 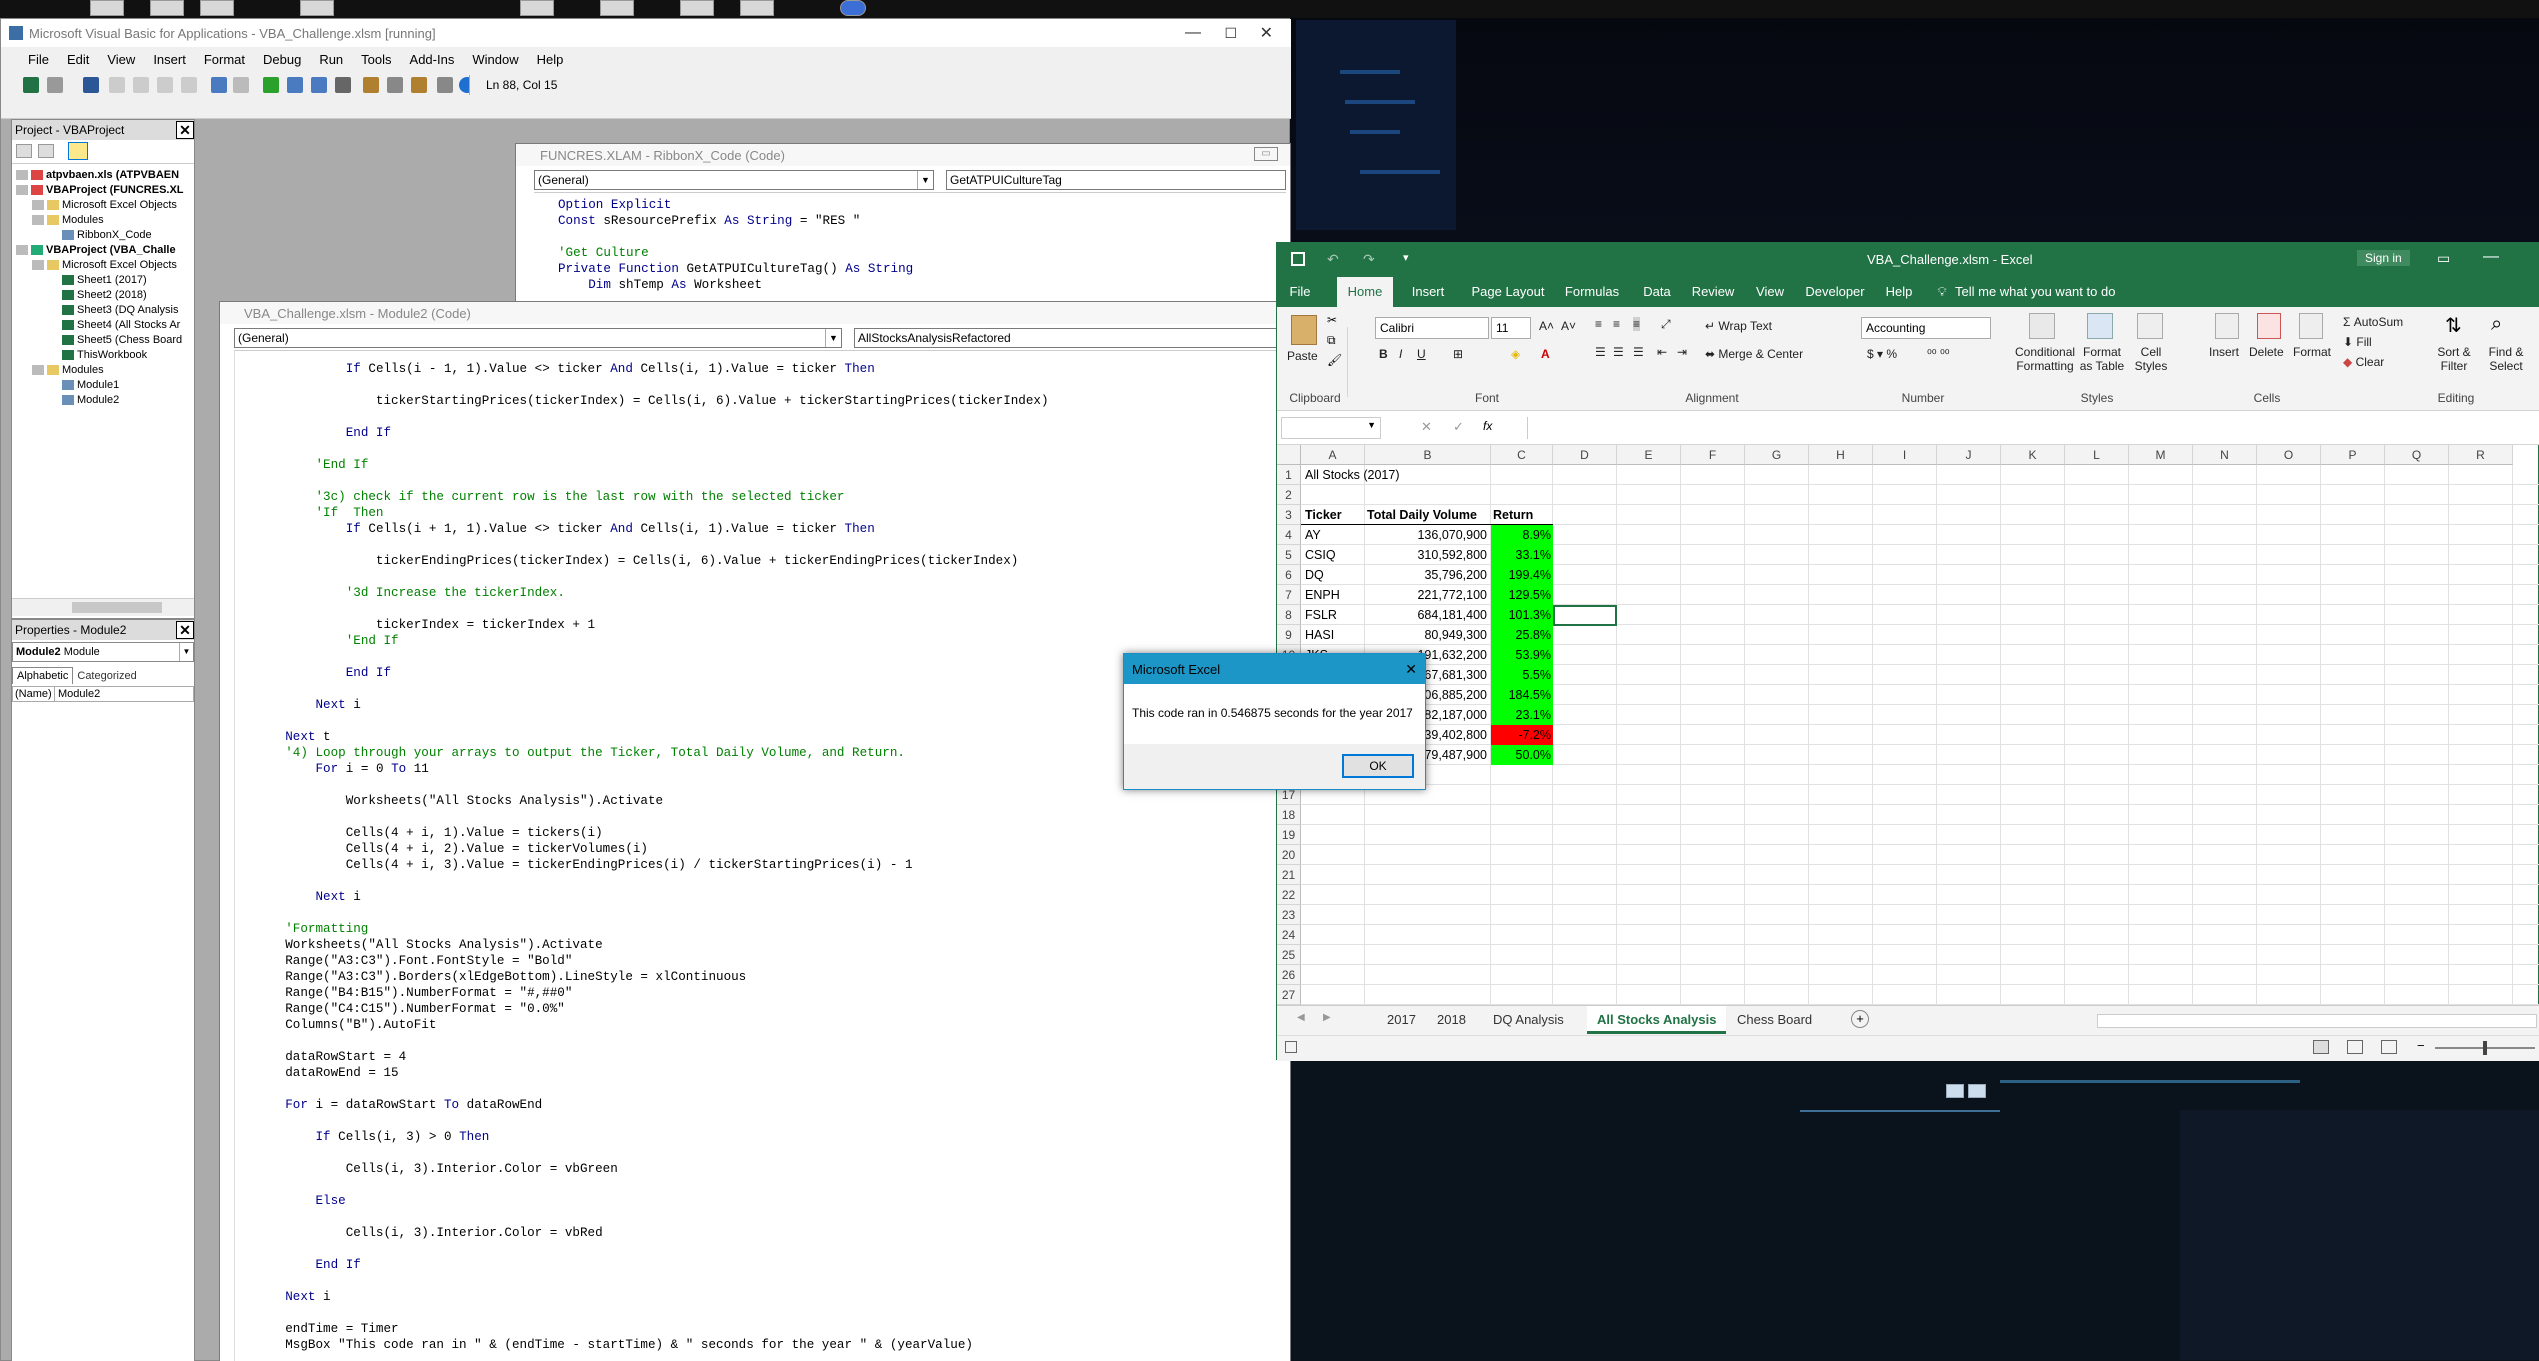 I want to click on tree-item: Sheet1 (2017), so click(x=104, y=280).